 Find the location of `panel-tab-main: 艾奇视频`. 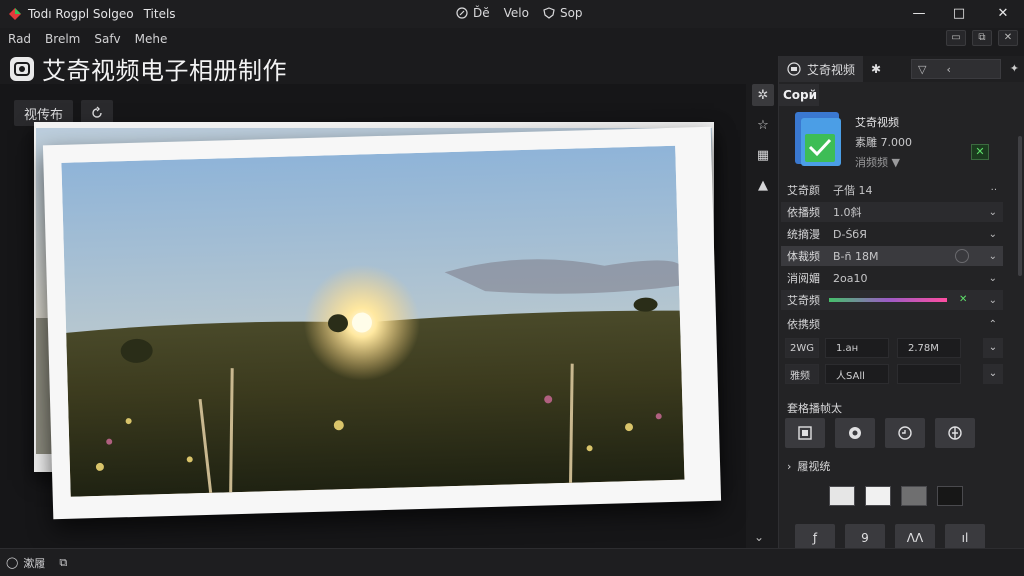

panel-tab-main: 艾奇视频 is located at coordinates (821, 69).